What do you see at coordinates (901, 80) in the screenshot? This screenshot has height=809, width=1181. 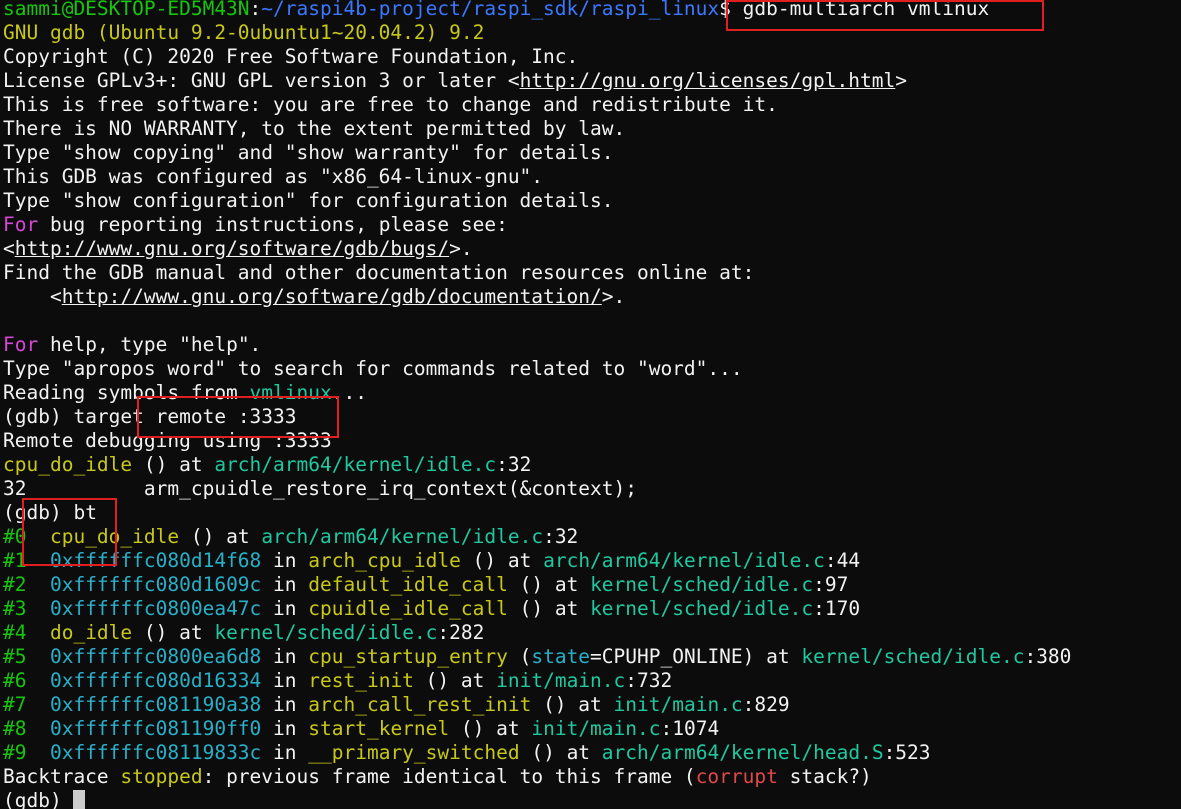 I see `license-suffix: >` at bounding box center [901, 80].